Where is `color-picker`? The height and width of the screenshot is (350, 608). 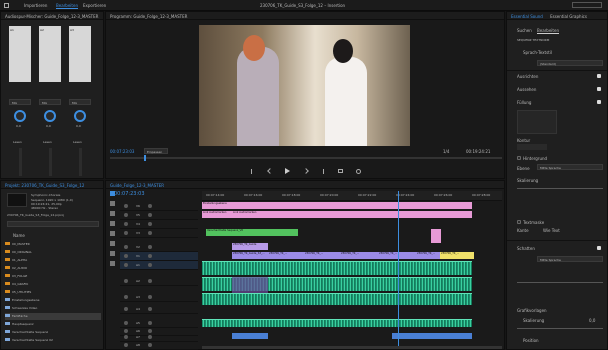 color-picker is located at coordinates (537, 122).